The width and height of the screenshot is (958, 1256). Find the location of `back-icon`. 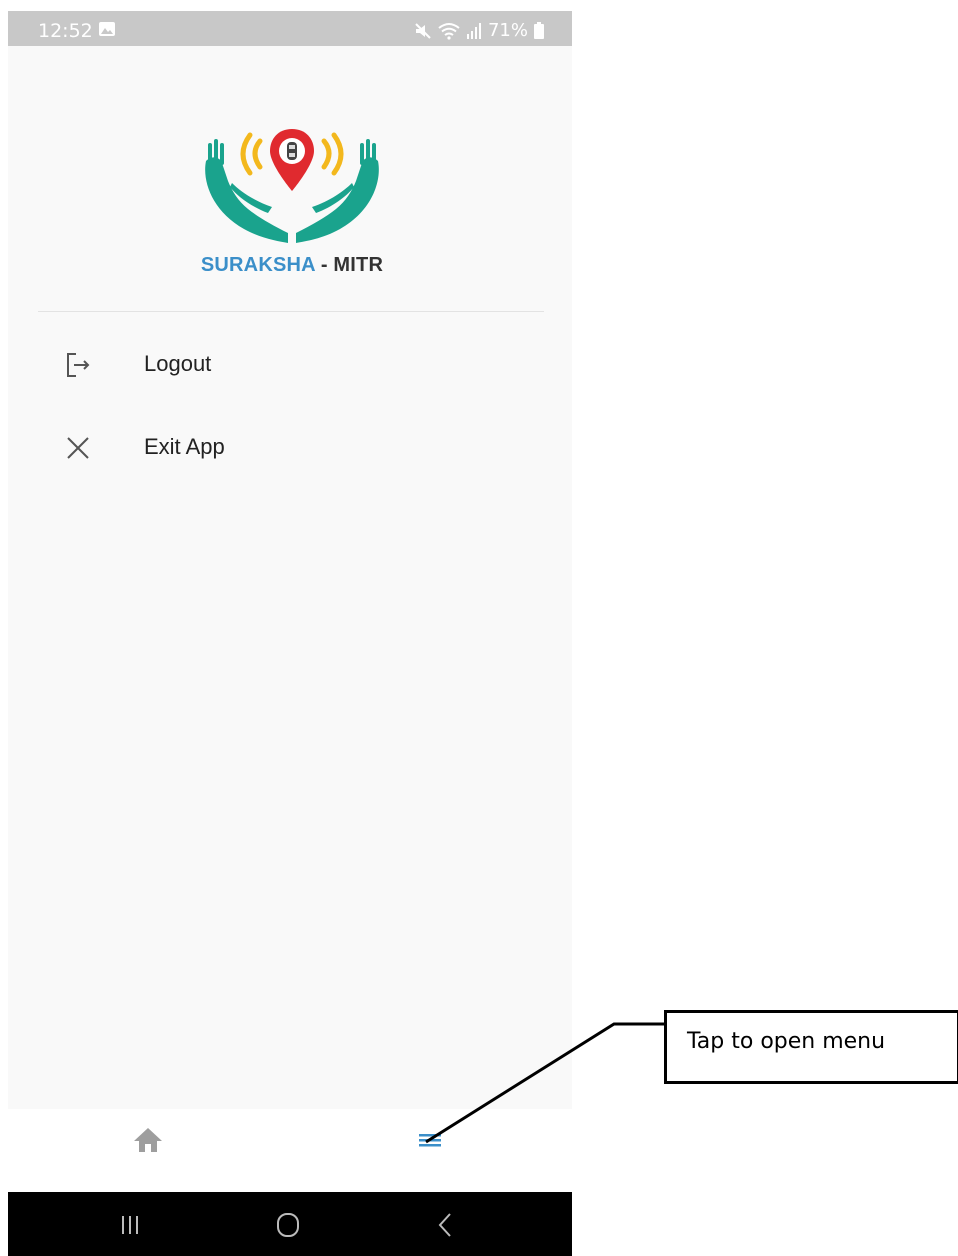

back-icon is located at coordinates (446, 1225).